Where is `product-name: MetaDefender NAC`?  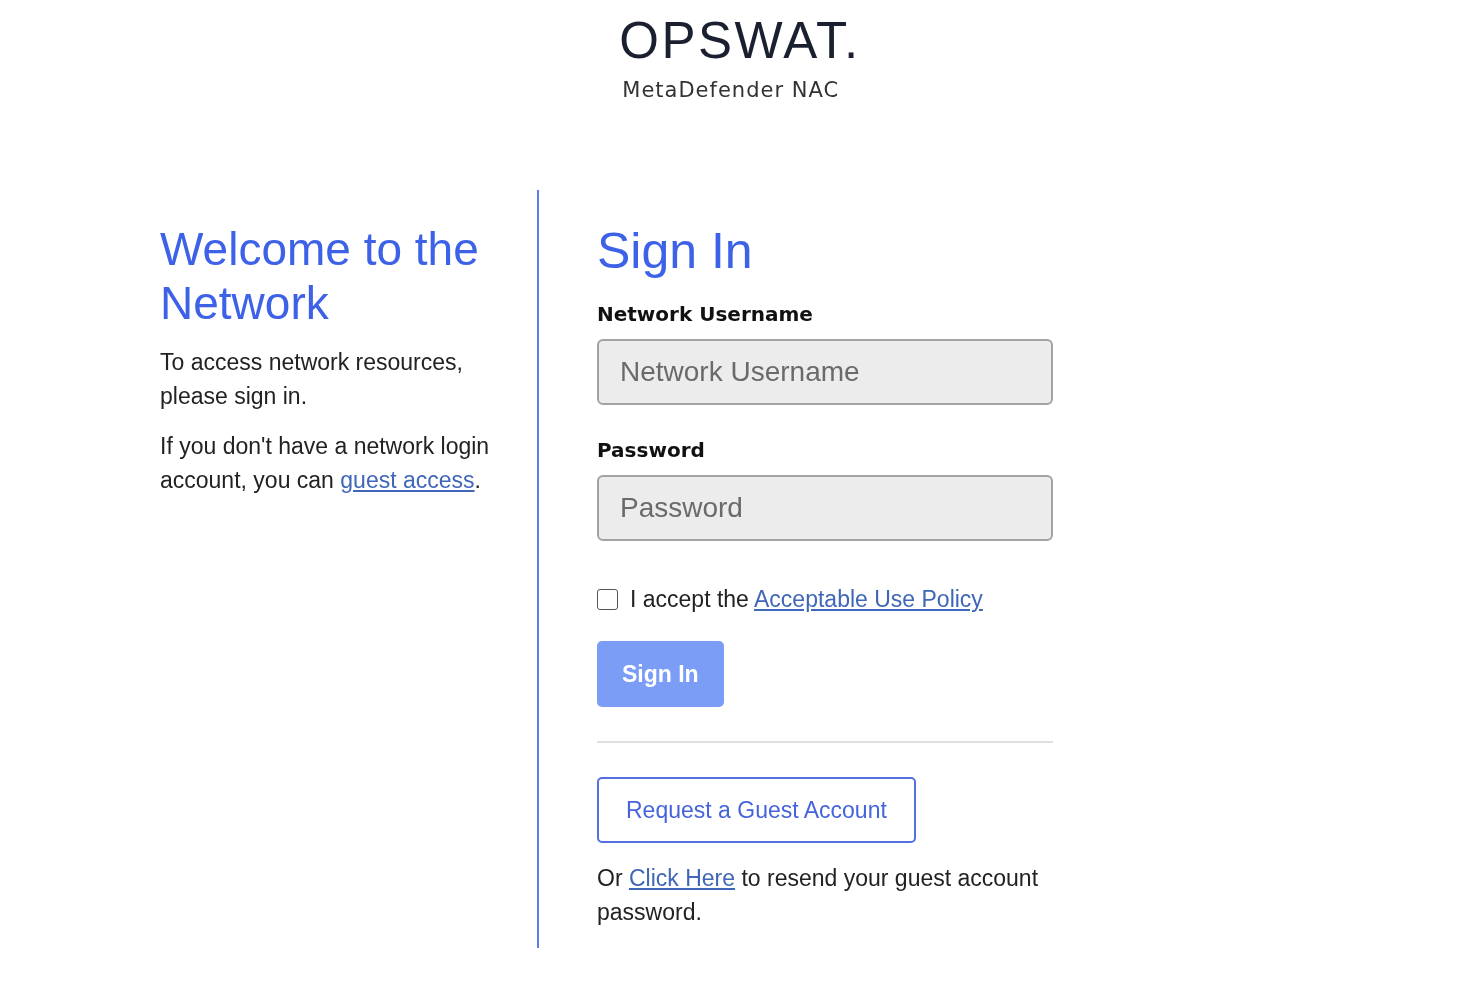 product-name: MetaDefender NAC is located at coordinates (731, 90).